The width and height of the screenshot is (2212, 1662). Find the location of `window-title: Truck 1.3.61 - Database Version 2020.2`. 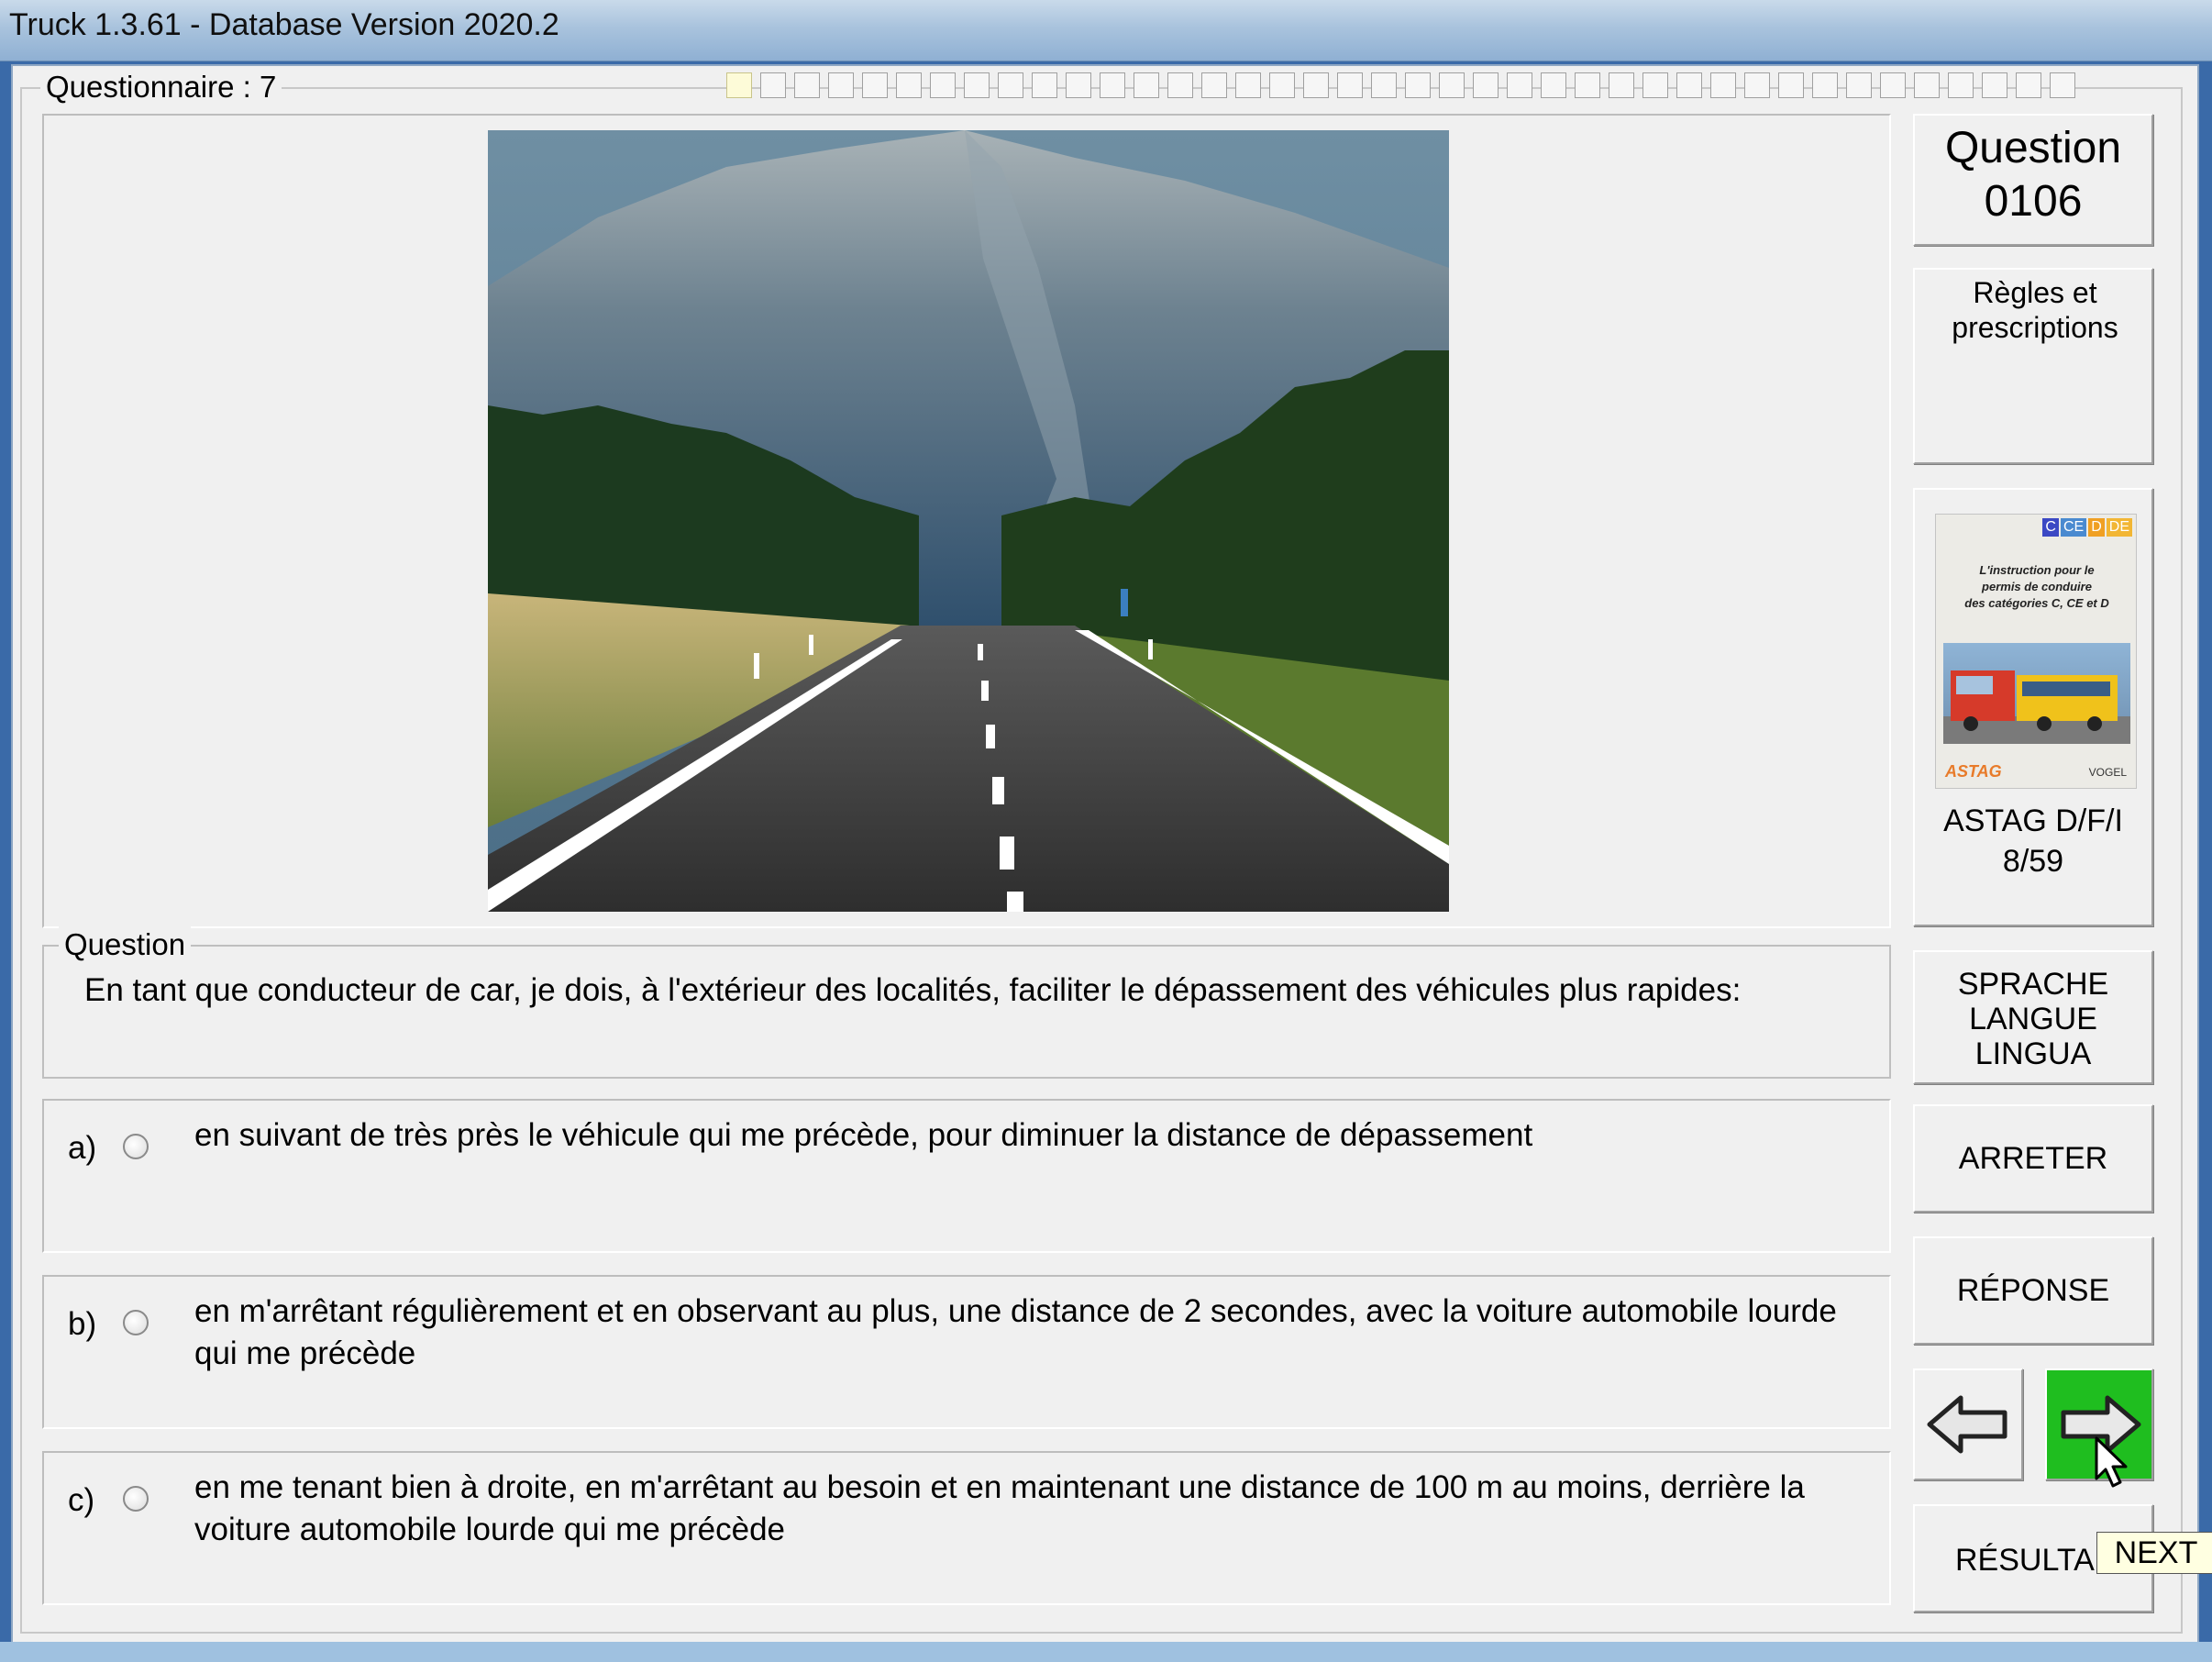

window-title: Truck 1.3.61 - Database Version 2020.2 is located at coordinates (284, 24).